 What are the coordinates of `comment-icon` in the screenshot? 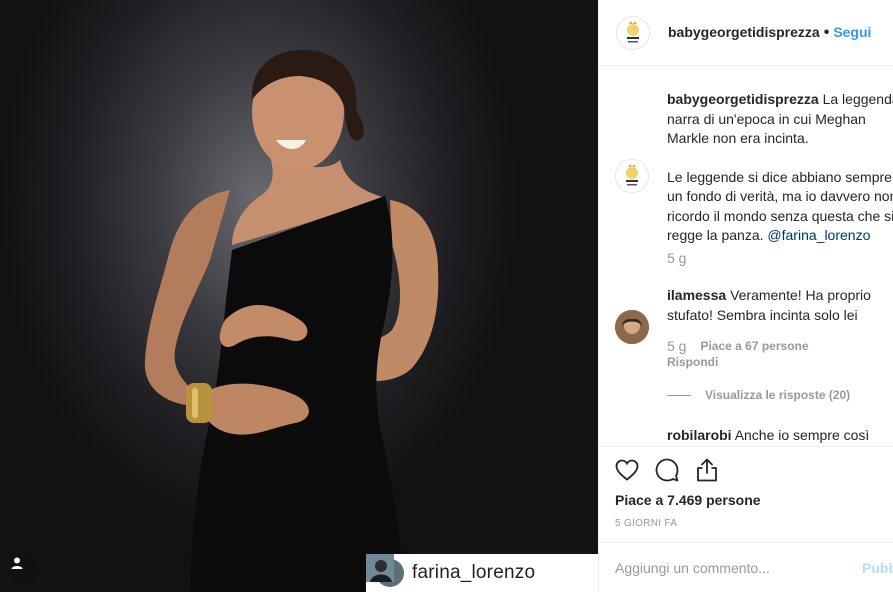 It's located at (667, 470).